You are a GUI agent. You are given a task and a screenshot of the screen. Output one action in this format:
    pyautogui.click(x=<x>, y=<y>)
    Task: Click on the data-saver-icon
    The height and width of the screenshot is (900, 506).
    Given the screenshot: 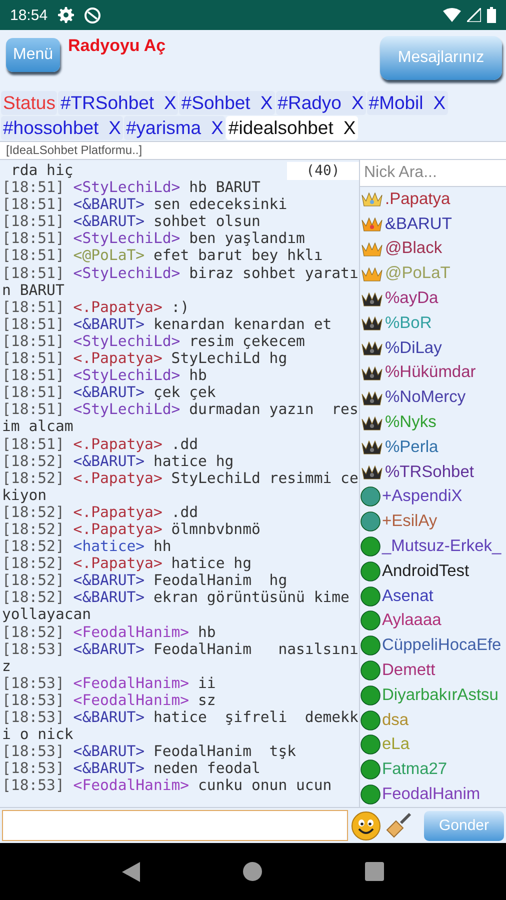 What is the action you would take?
    pyautogui.click(x=92, y=15)
    